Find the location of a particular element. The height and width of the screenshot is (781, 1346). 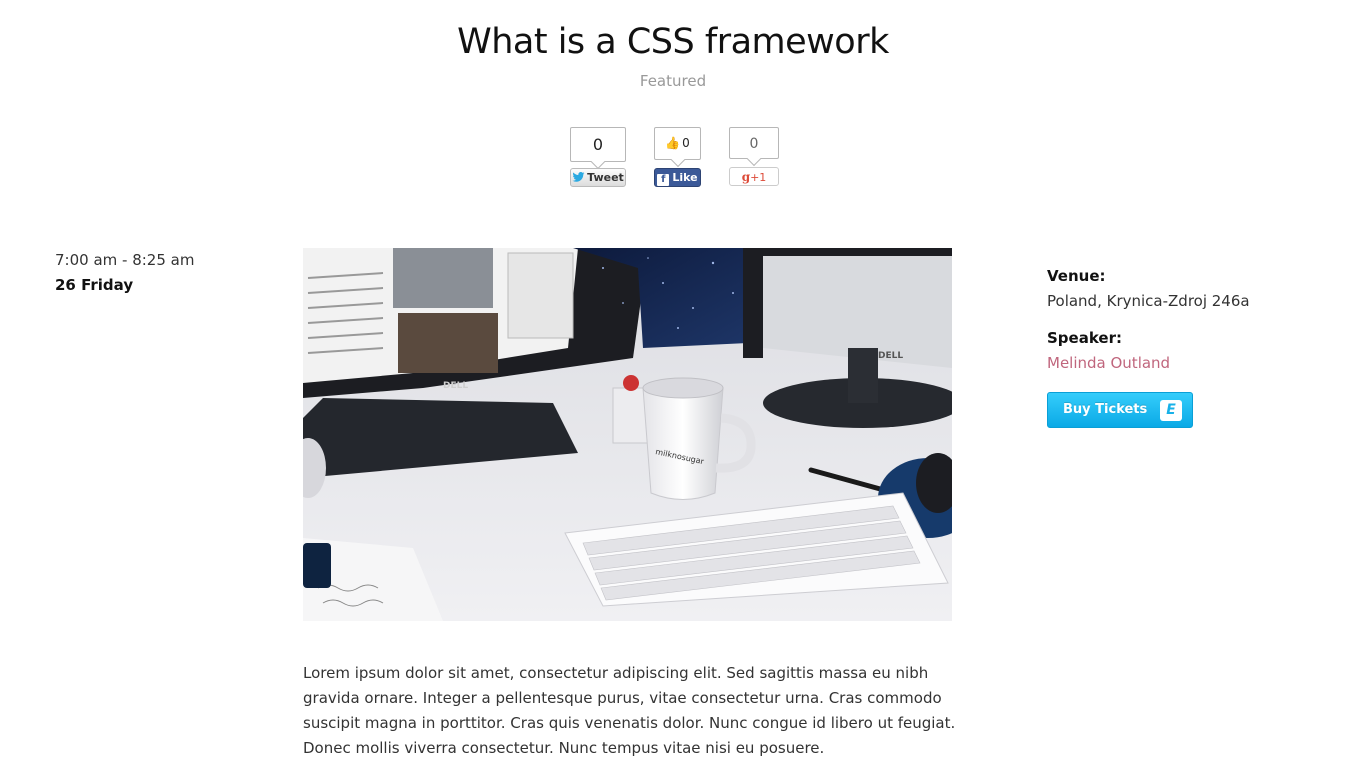

monitor-brand-right: DELL is located at coordinates (890, 356).